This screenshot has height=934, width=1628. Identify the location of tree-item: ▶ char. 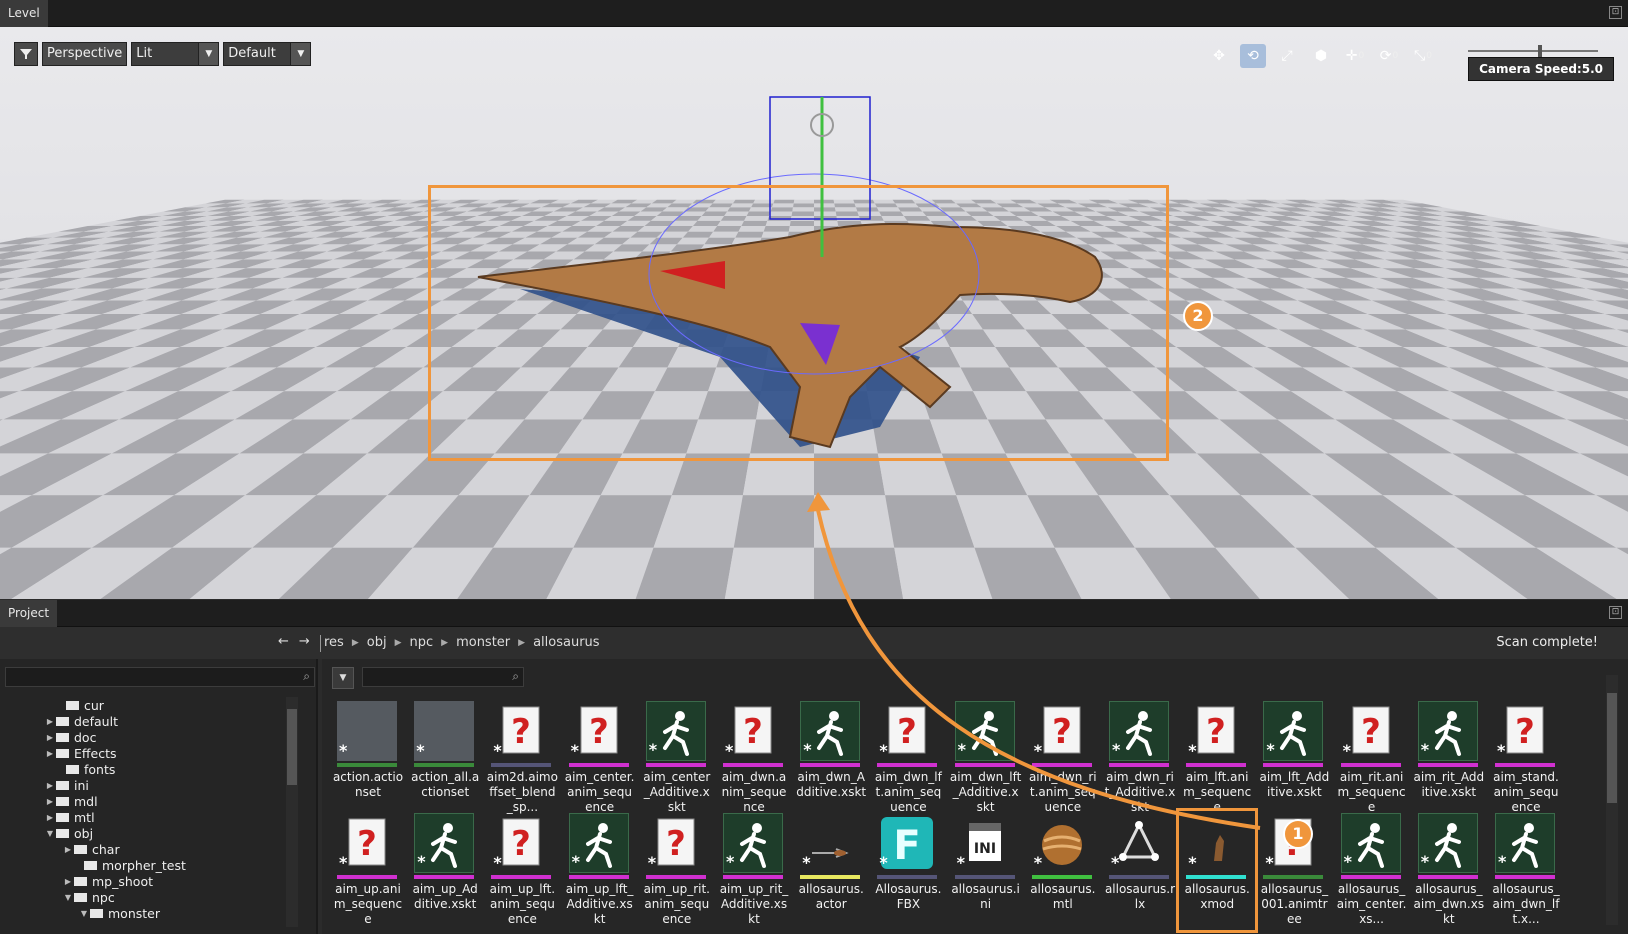
(149, 849).